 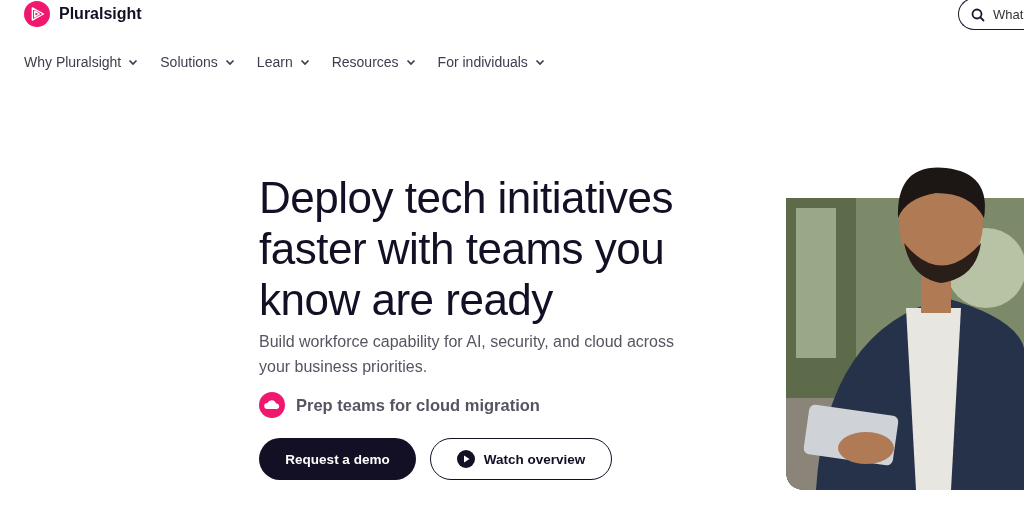 I want to click on hero-subheading: Build workforce capability for AI, security, and cloud across your business priorities., so click(x=467, y=354).